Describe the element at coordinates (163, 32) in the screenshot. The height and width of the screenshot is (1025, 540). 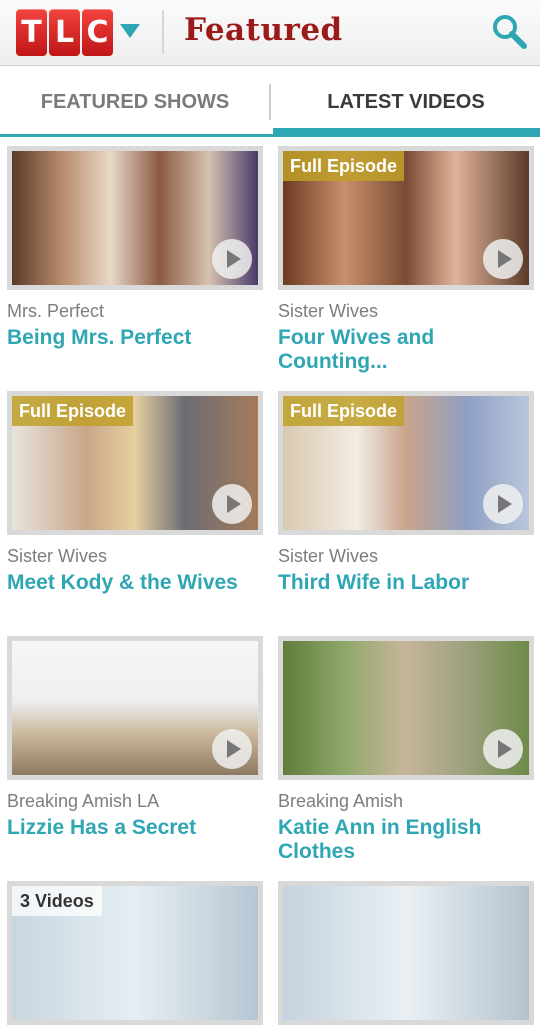
I see `header-divider` at that location.